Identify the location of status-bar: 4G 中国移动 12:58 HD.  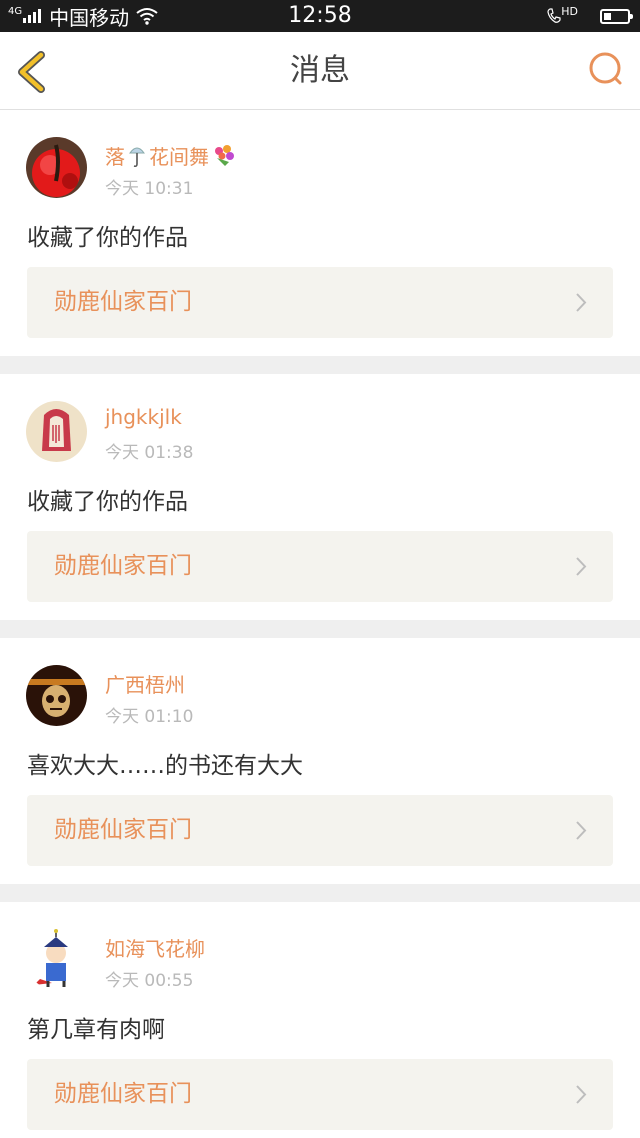
(320, 16).